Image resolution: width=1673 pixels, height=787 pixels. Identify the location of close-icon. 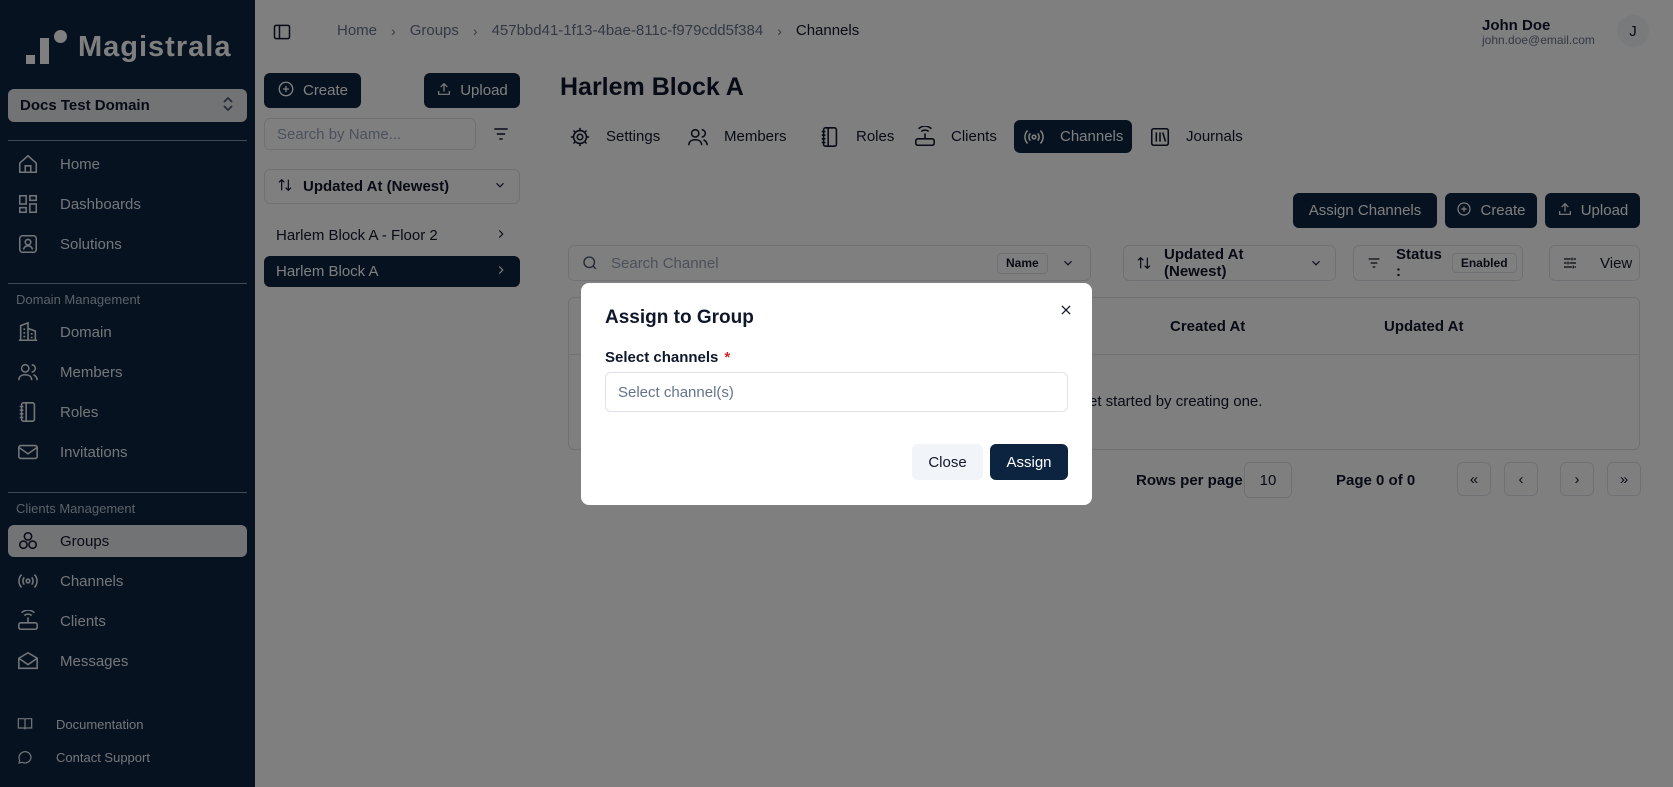
(1066, 310).